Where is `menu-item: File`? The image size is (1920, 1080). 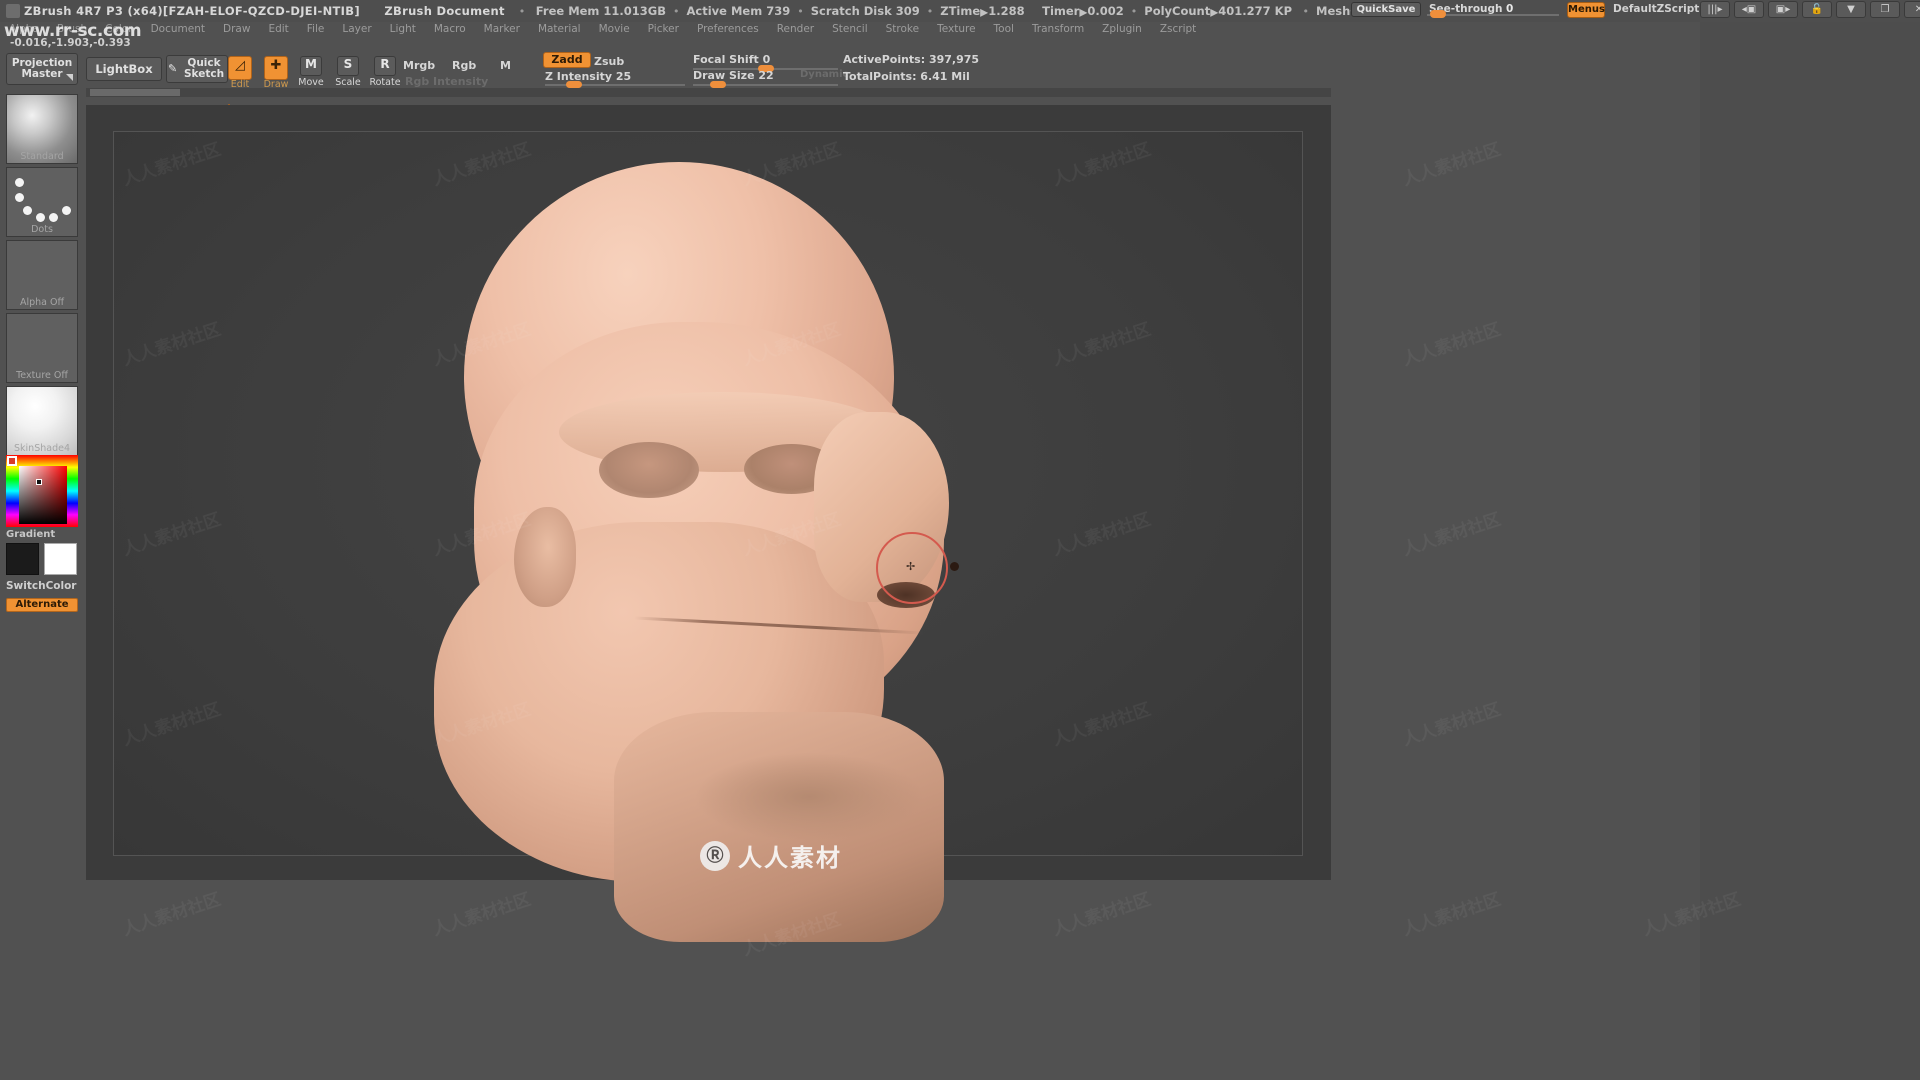
menu-item: File is located at coordinates (316, 29).